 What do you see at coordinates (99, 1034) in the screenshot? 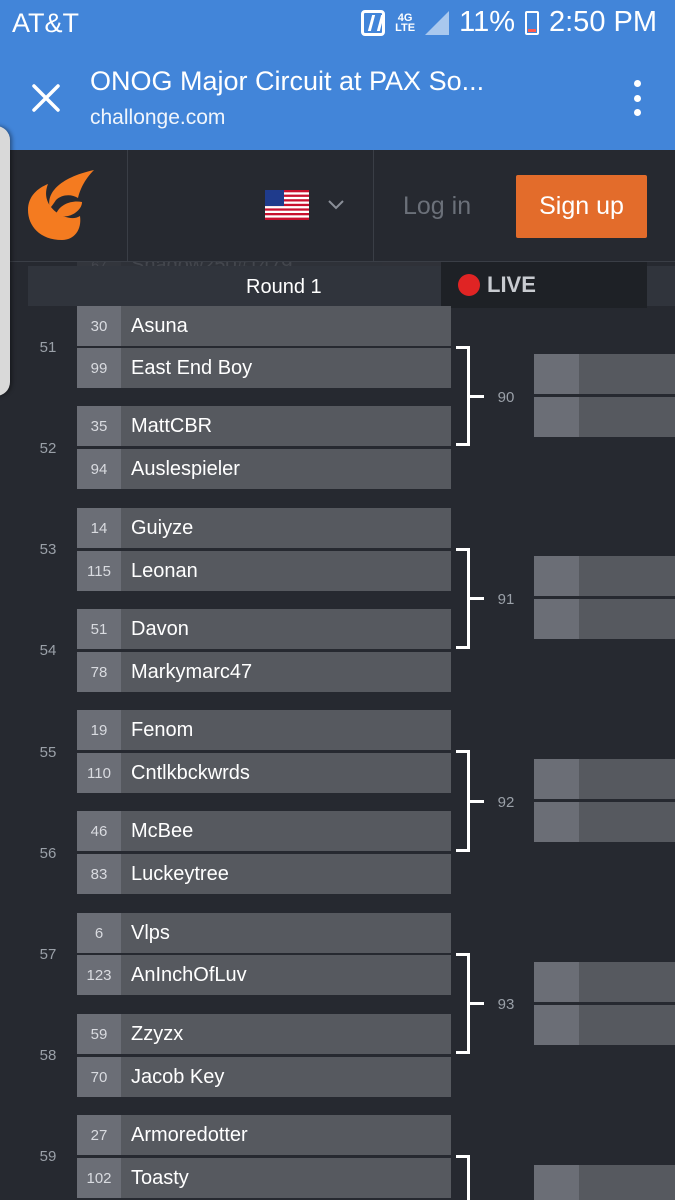
I see `seed: 59` at bounding box center [99, 1034].